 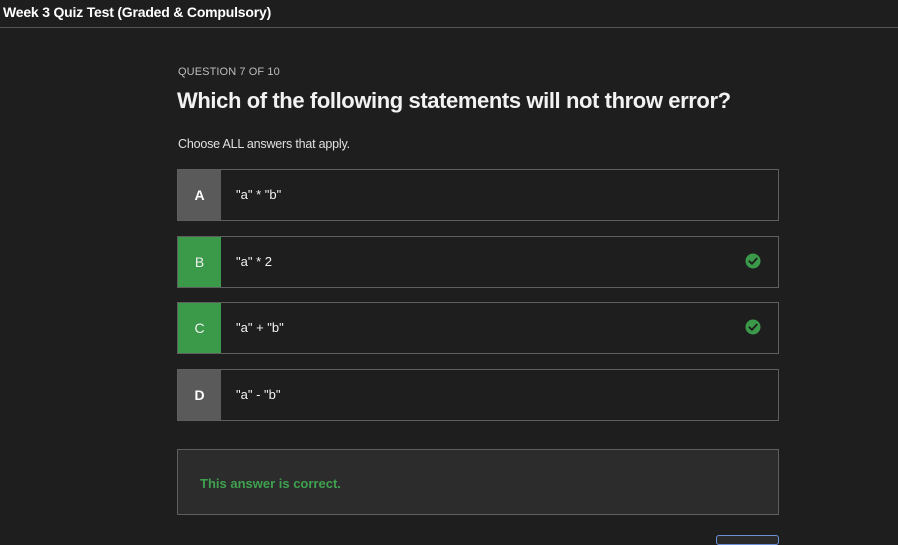 What do you see at coordinates (478, 195) in the screenshot?
I see `option-a: A "a" * "b"` at bounding box center [478, 195].